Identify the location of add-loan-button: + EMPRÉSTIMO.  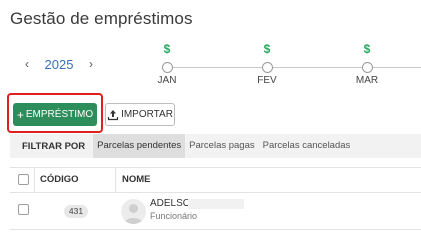
(55, 114).